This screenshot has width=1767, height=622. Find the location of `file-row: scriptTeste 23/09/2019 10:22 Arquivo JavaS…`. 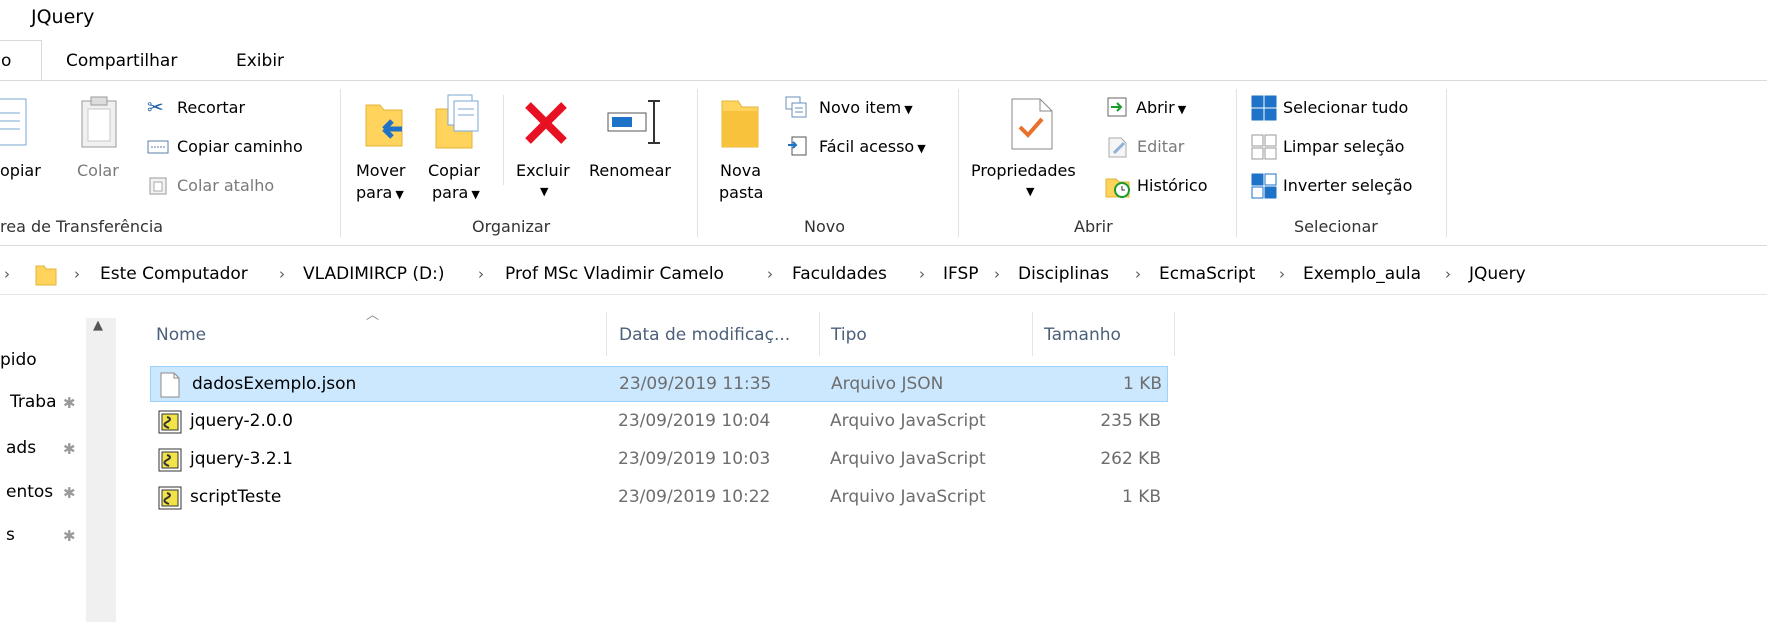

file-row: scriptTeste 23/09/2019 10:22 Arquivo JavaS… is located at coordinates (659, 498).